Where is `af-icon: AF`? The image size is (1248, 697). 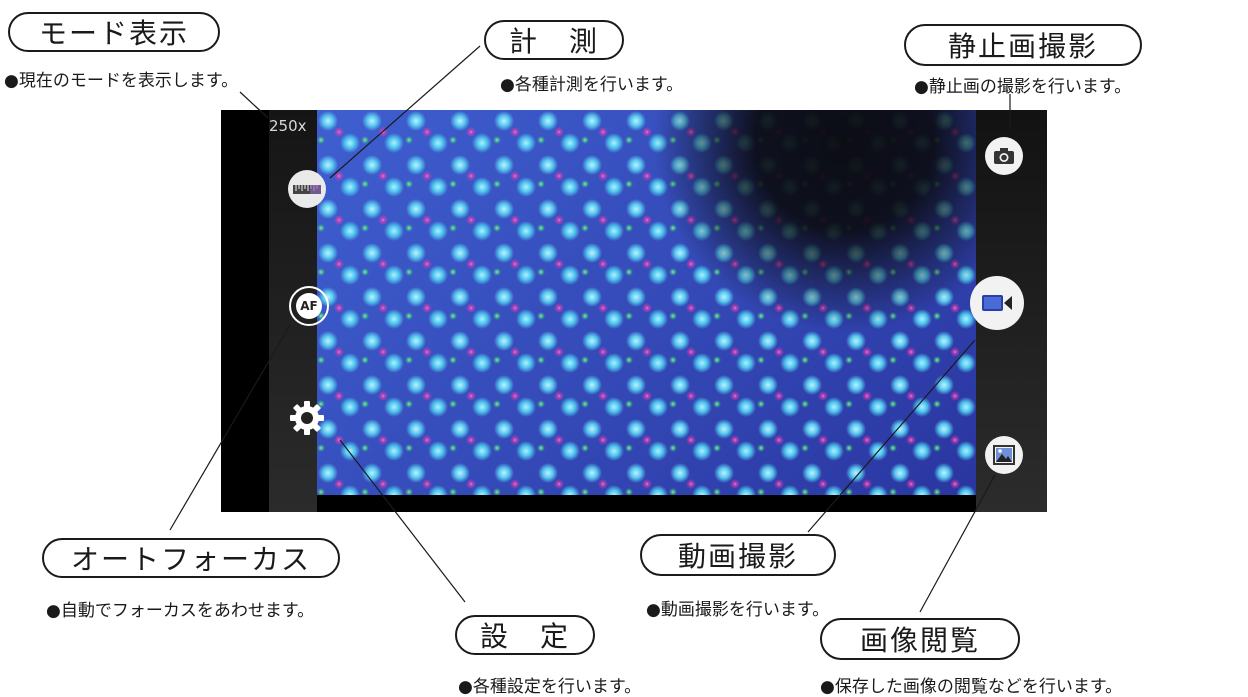
af-icon: AF is located at coordinates (309, 306).